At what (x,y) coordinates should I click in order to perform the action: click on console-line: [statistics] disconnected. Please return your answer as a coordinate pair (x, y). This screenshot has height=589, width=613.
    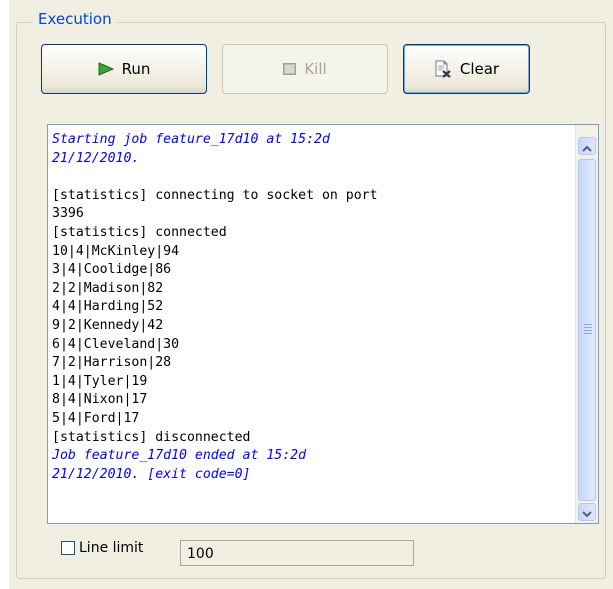
    Looking at the image, I should click on (151, 437).